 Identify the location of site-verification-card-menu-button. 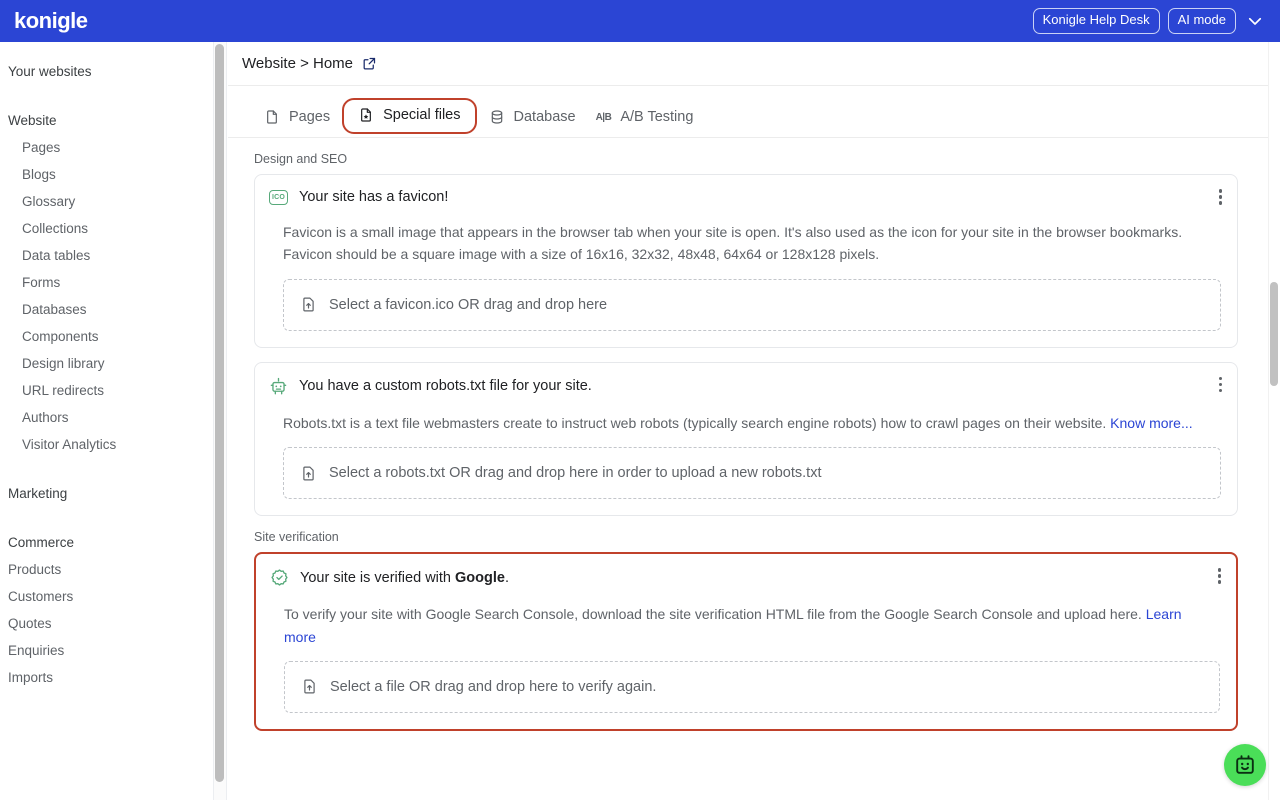
(1220, 576).